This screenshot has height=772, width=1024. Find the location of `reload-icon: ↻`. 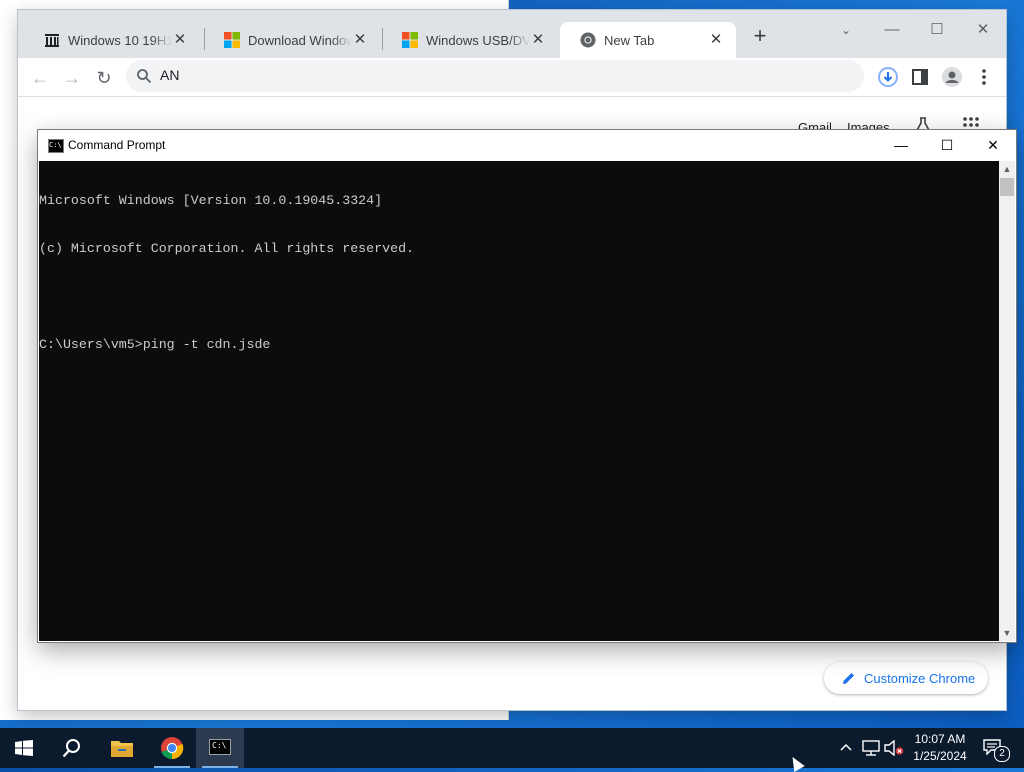

reload-icon: ↻ is located at coordinates (104, 78).